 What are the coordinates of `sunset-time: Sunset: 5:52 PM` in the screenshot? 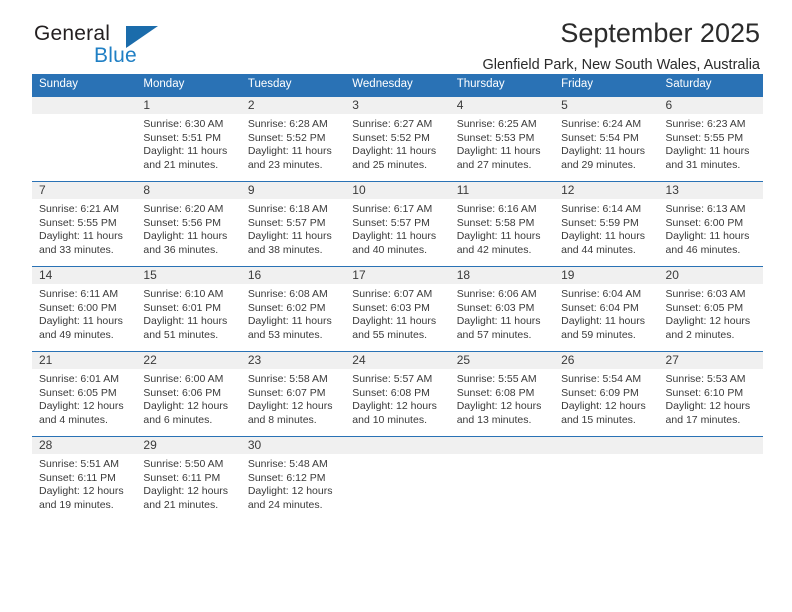 It's located at (391, 137).